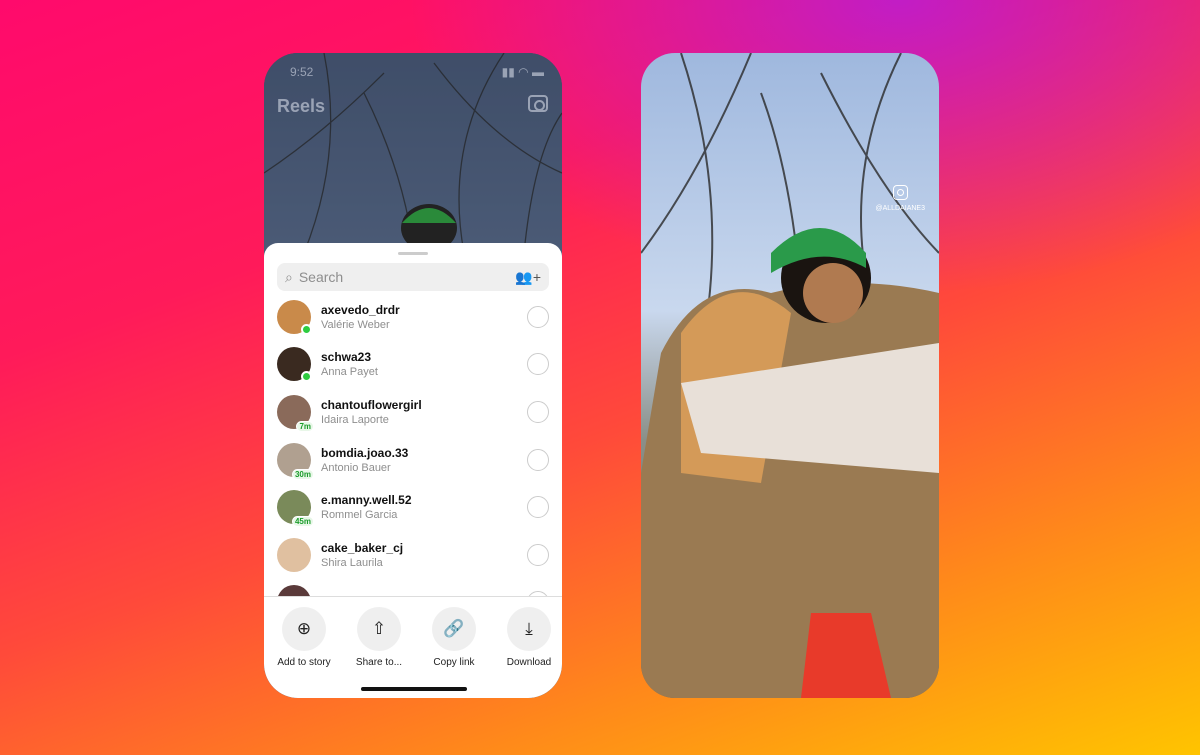 This screenshot has width=1200, height=755. What do you see at coordinates (900, 208) in the screenshot?
I see `watermark-handle: @ALLDAIANE3` at bounding box center [900, 208].